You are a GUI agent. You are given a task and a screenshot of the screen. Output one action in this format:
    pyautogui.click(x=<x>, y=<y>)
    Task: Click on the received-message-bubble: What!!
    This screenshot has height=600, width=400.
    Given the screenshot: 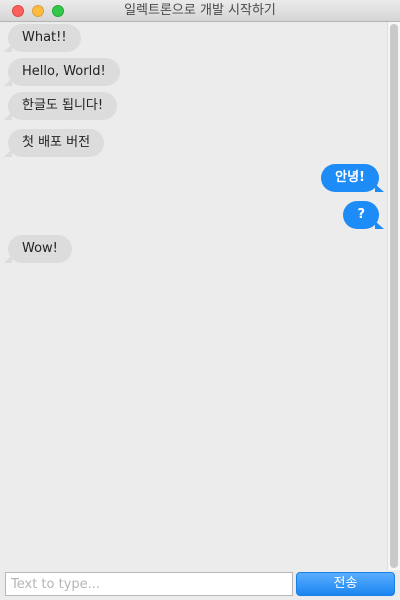 What is the action you would take?
    pyautogui.click(x=42, y=38)
    